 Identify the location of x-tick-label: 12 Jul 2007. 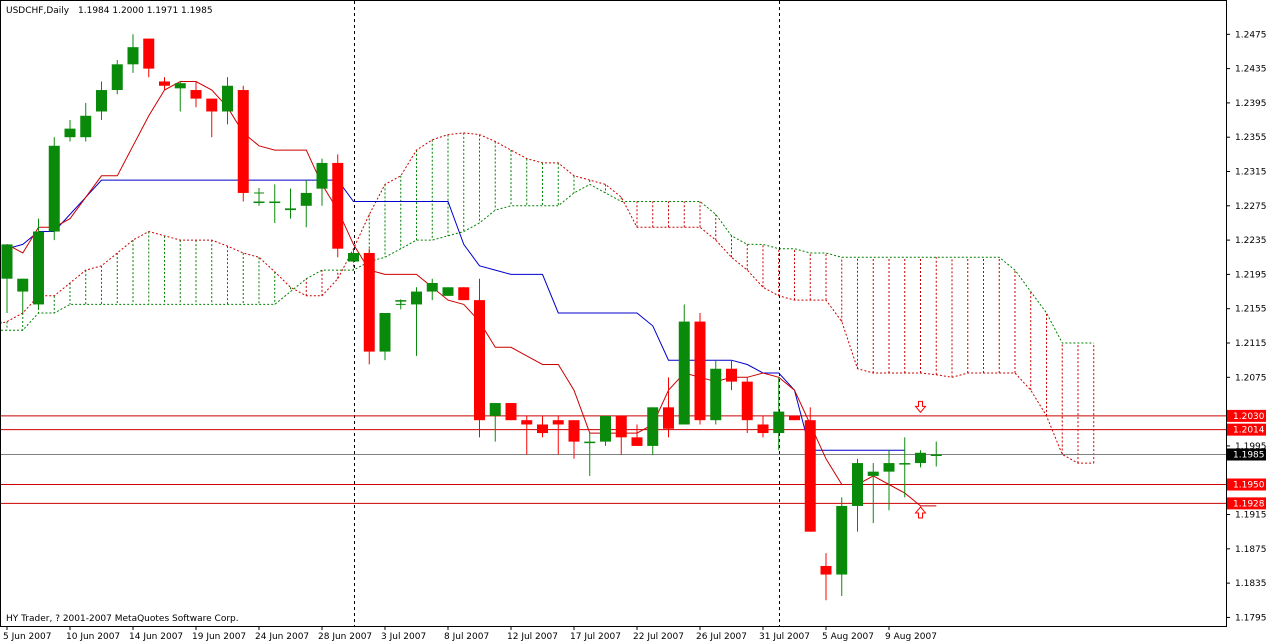
(532, 637).